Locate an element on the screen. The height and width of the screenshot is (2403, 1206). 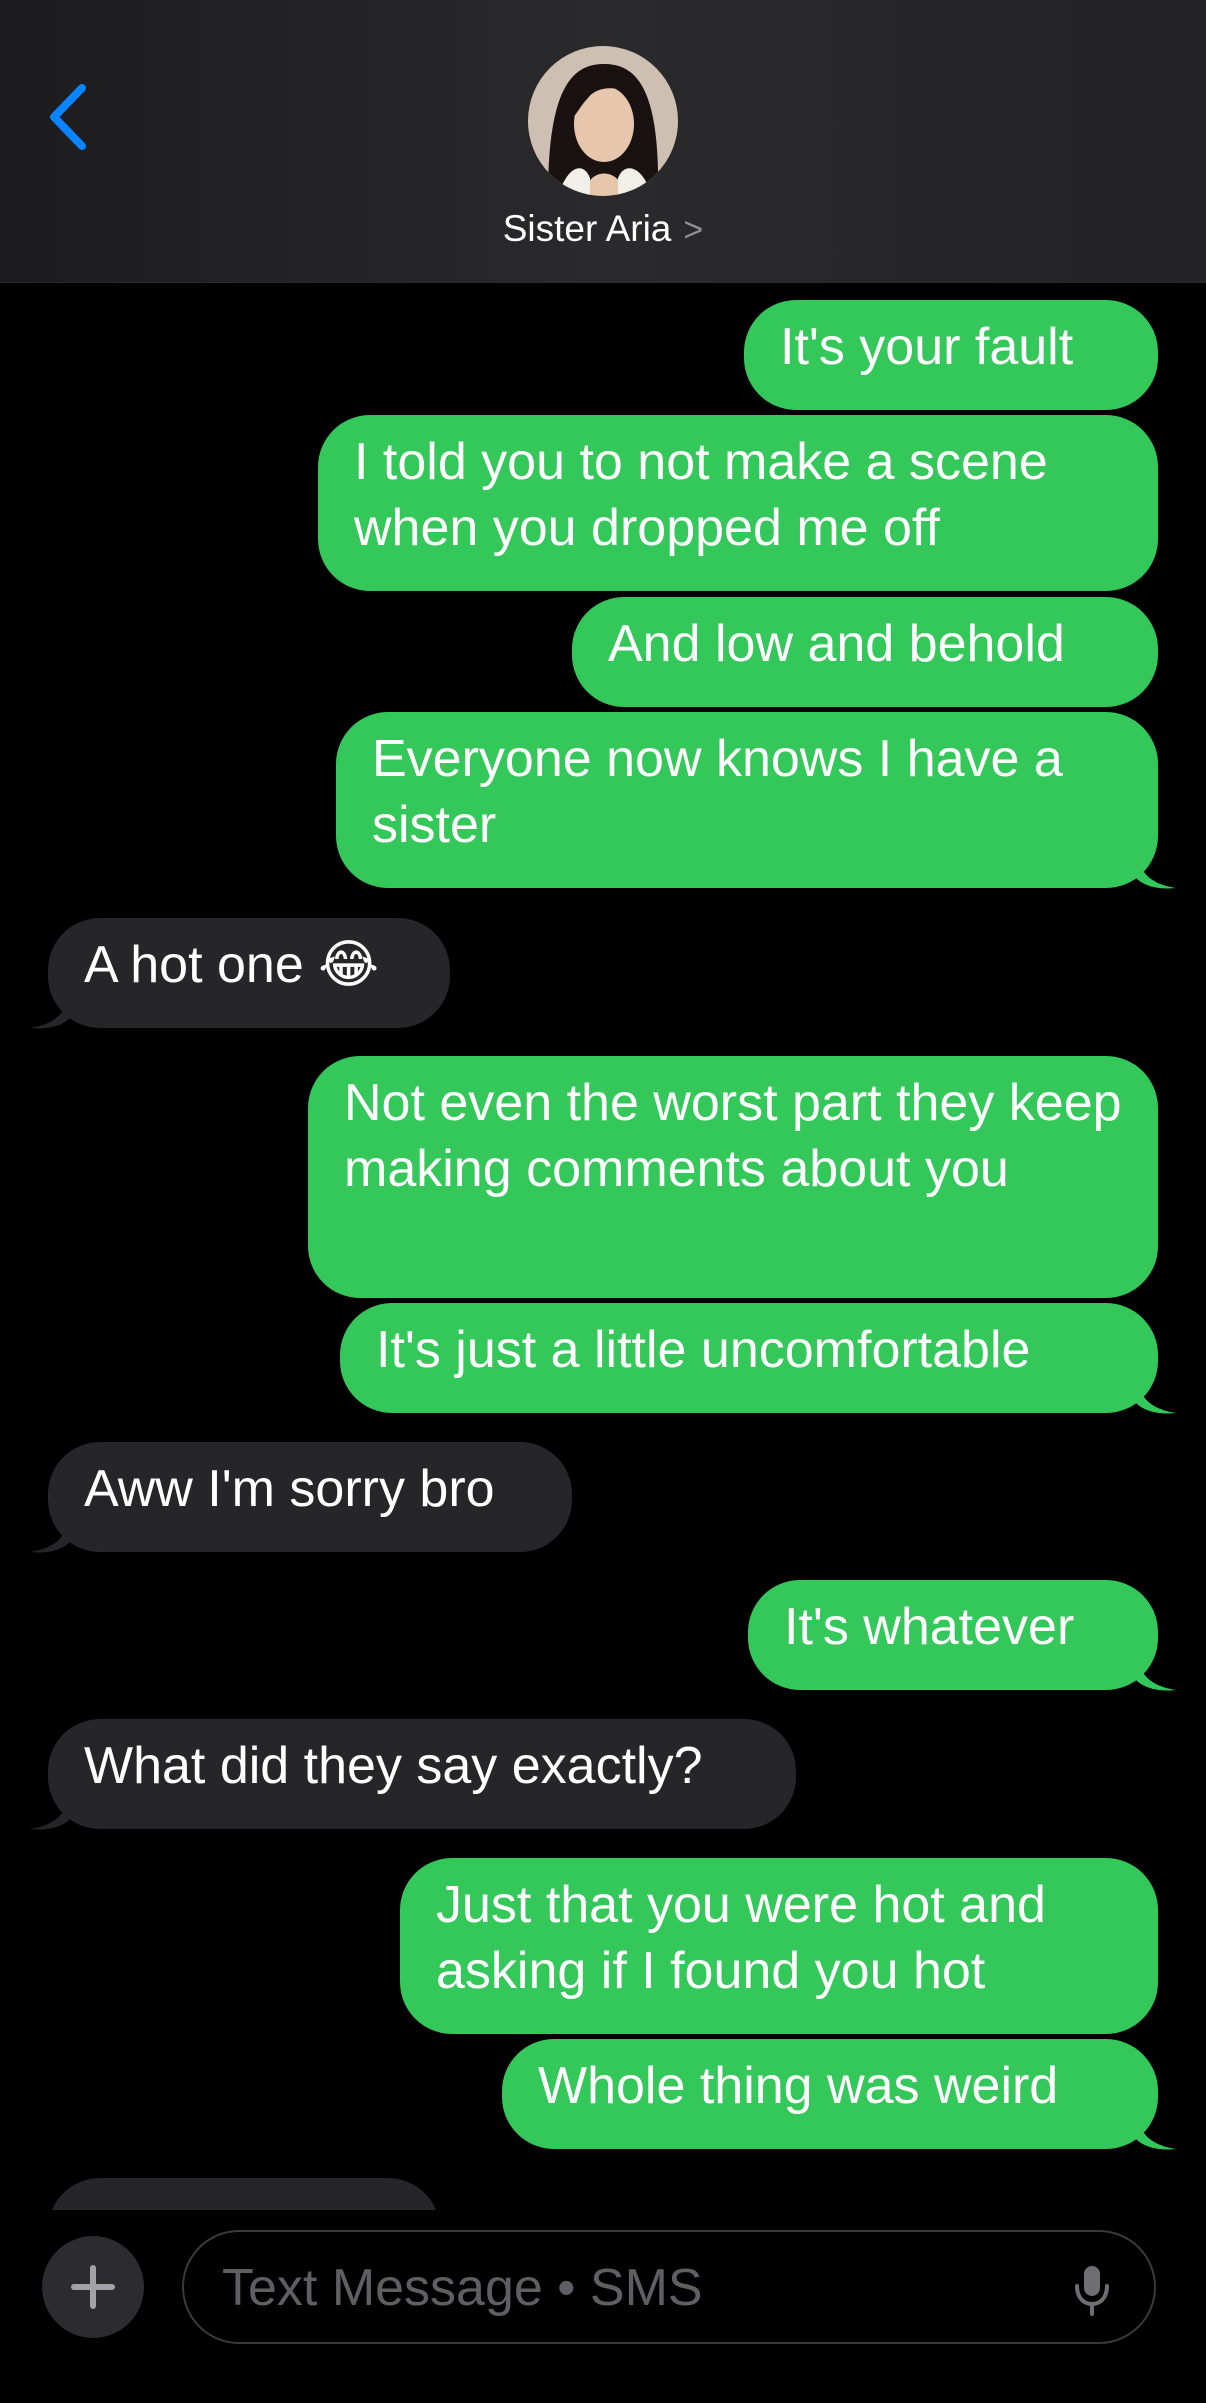
message-text: Whole thing was weird is located at coordinates (798, 2086).